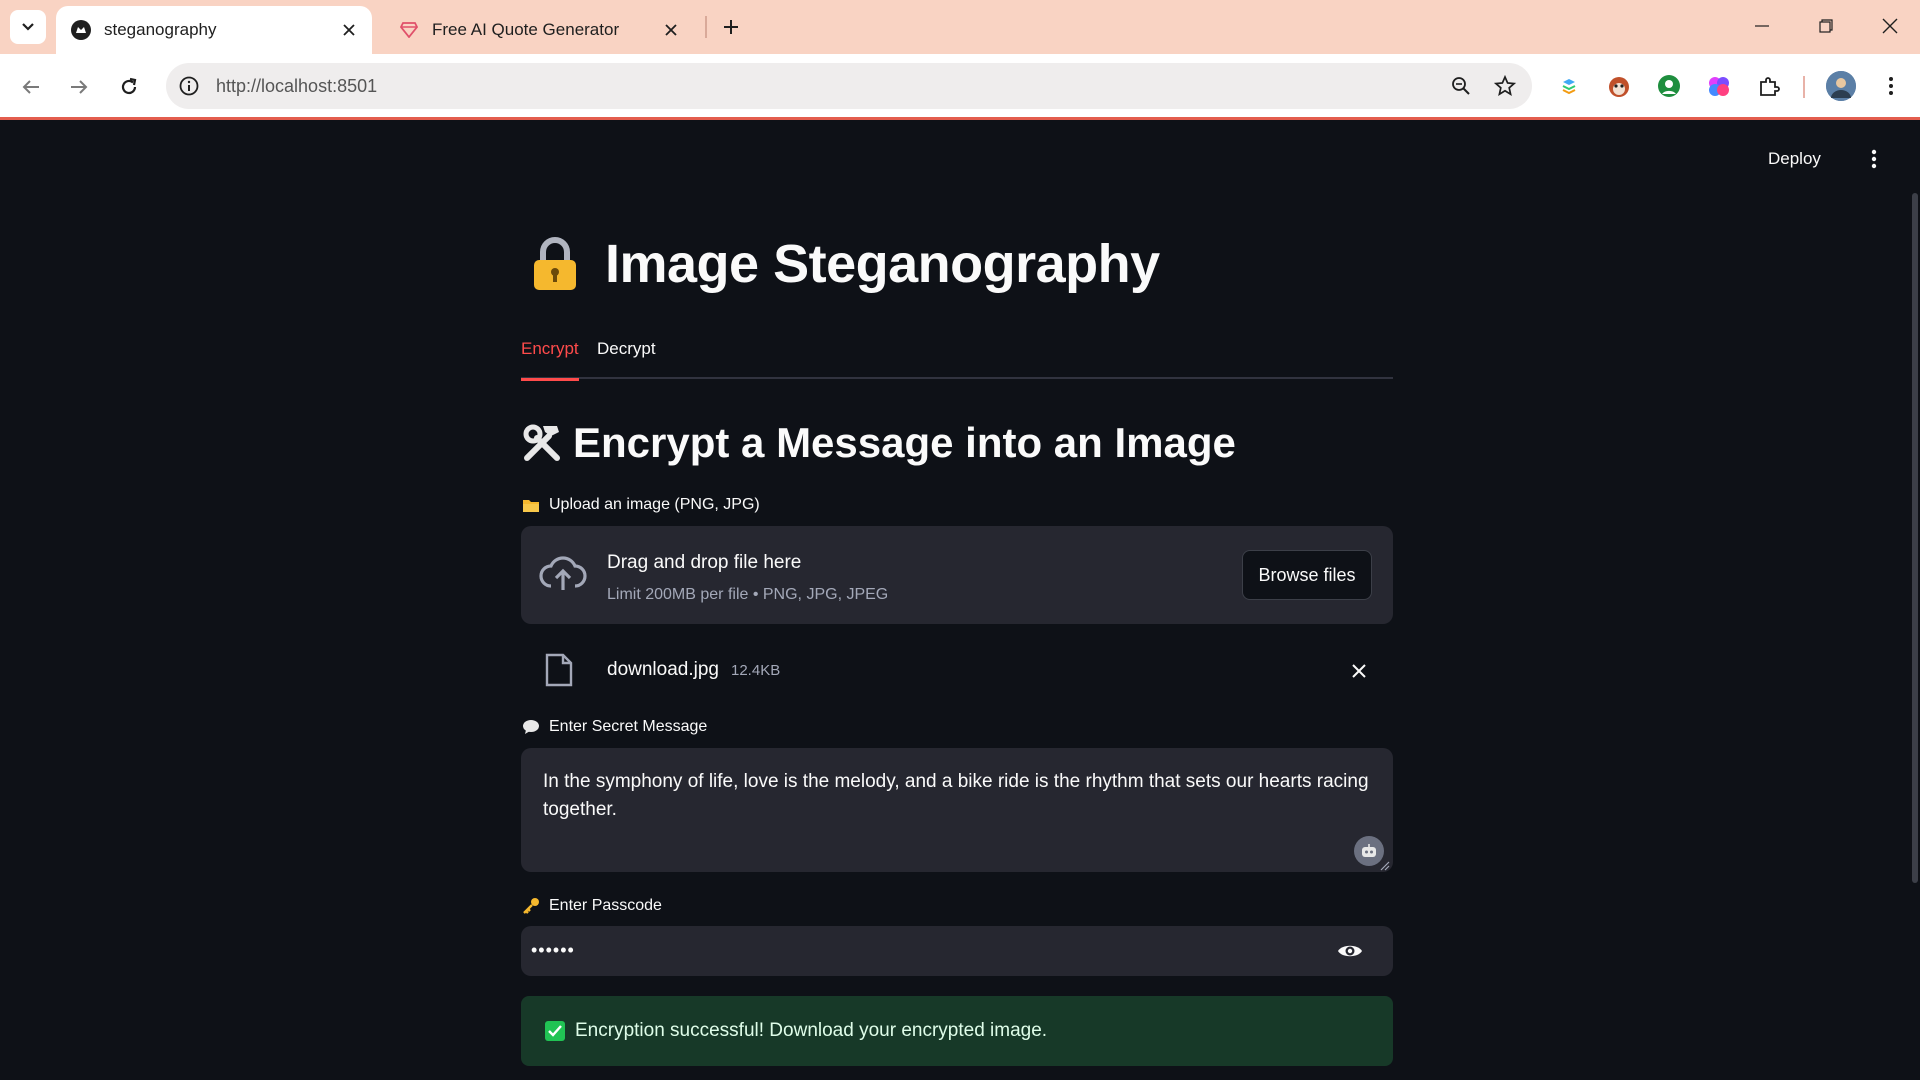 This screenshot has height=1080, width=1920. Describe the element at coordinates (1359, 671) in the screenshot. I see `remove-file-icon` at that location.